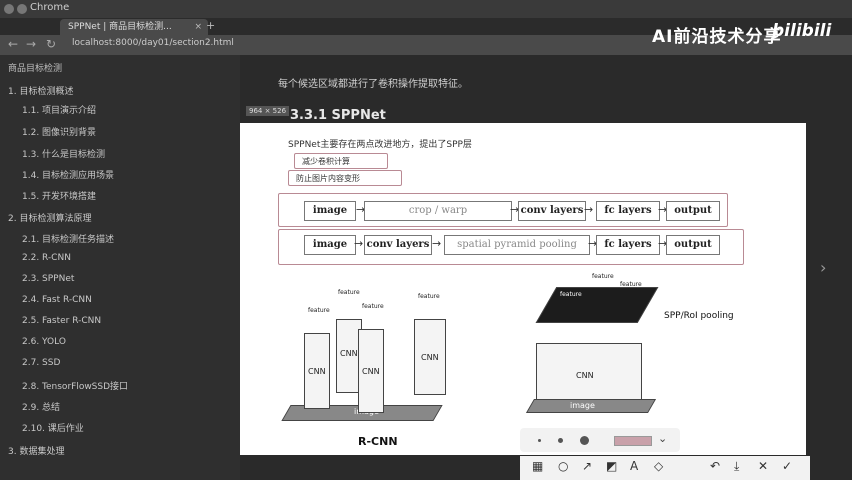 This screenshot has width=852, height=480. What do you see at coordinates (75, 385) in the screenshot?
I see `sidebar-item: 2.8. TensorFlowSSD接口` at bounding box center [75, 385].